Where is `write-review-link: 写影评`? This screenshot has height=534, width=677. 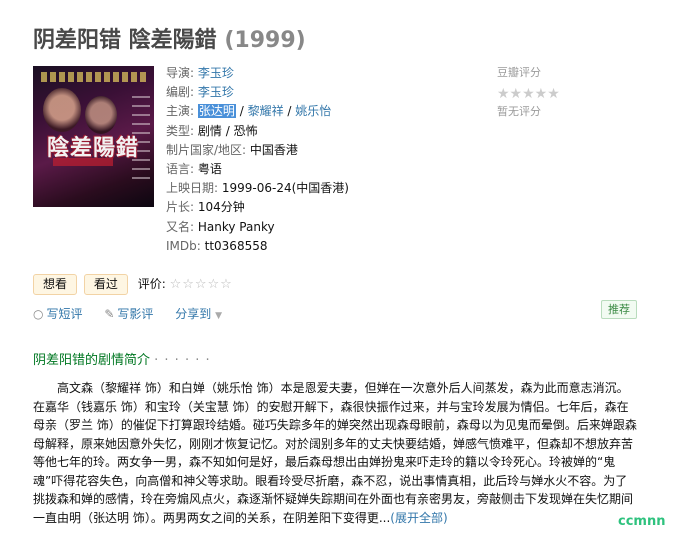 write-review-link: 写影评 is located at coordinates (135, 314).